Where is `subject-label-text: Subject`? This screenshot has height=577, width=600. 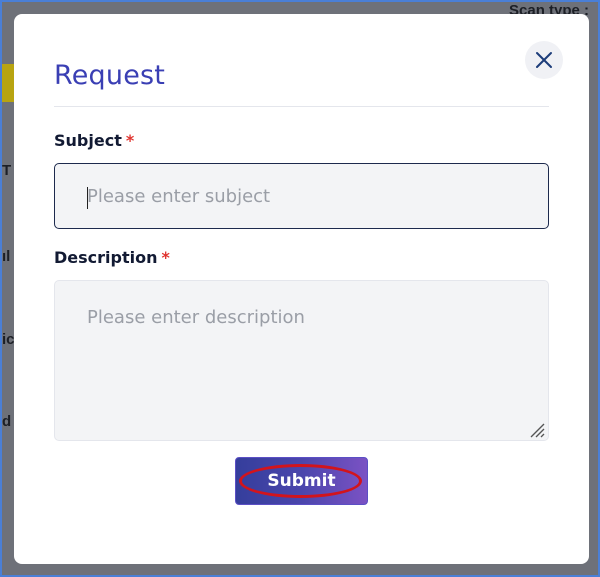
subject-label-text: Subject is located at coordinates (88, 140).